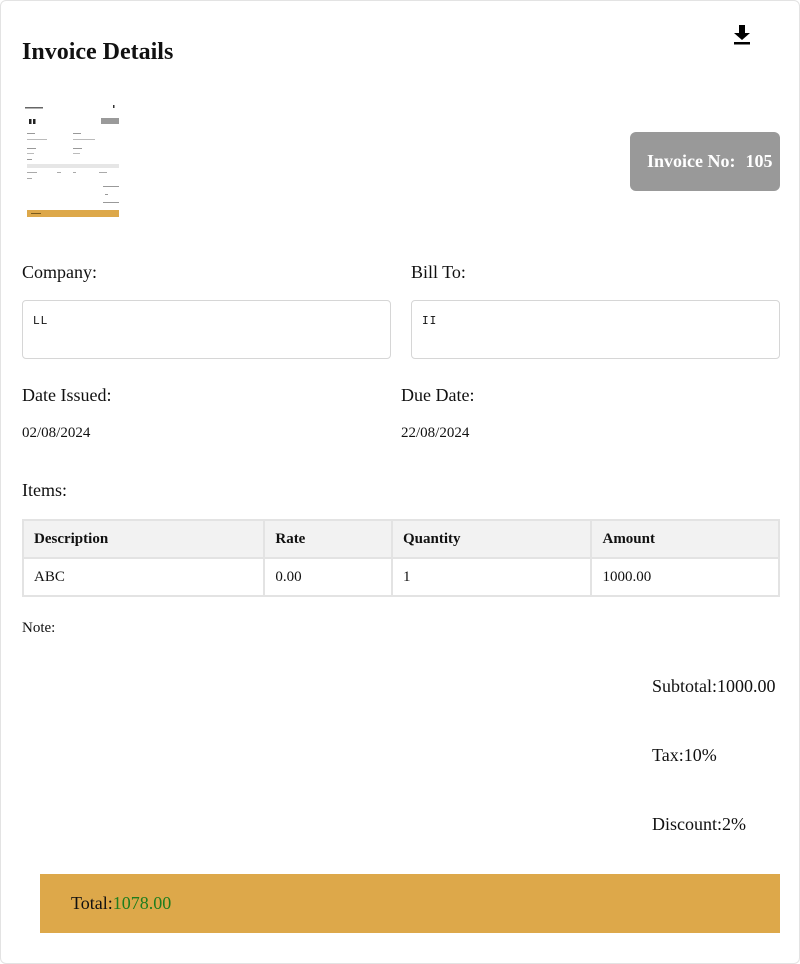 This screenshot has width=800, height=964. I want to click on items-table-header-row: Description Rate Quantity Amount, so click(400, 539).